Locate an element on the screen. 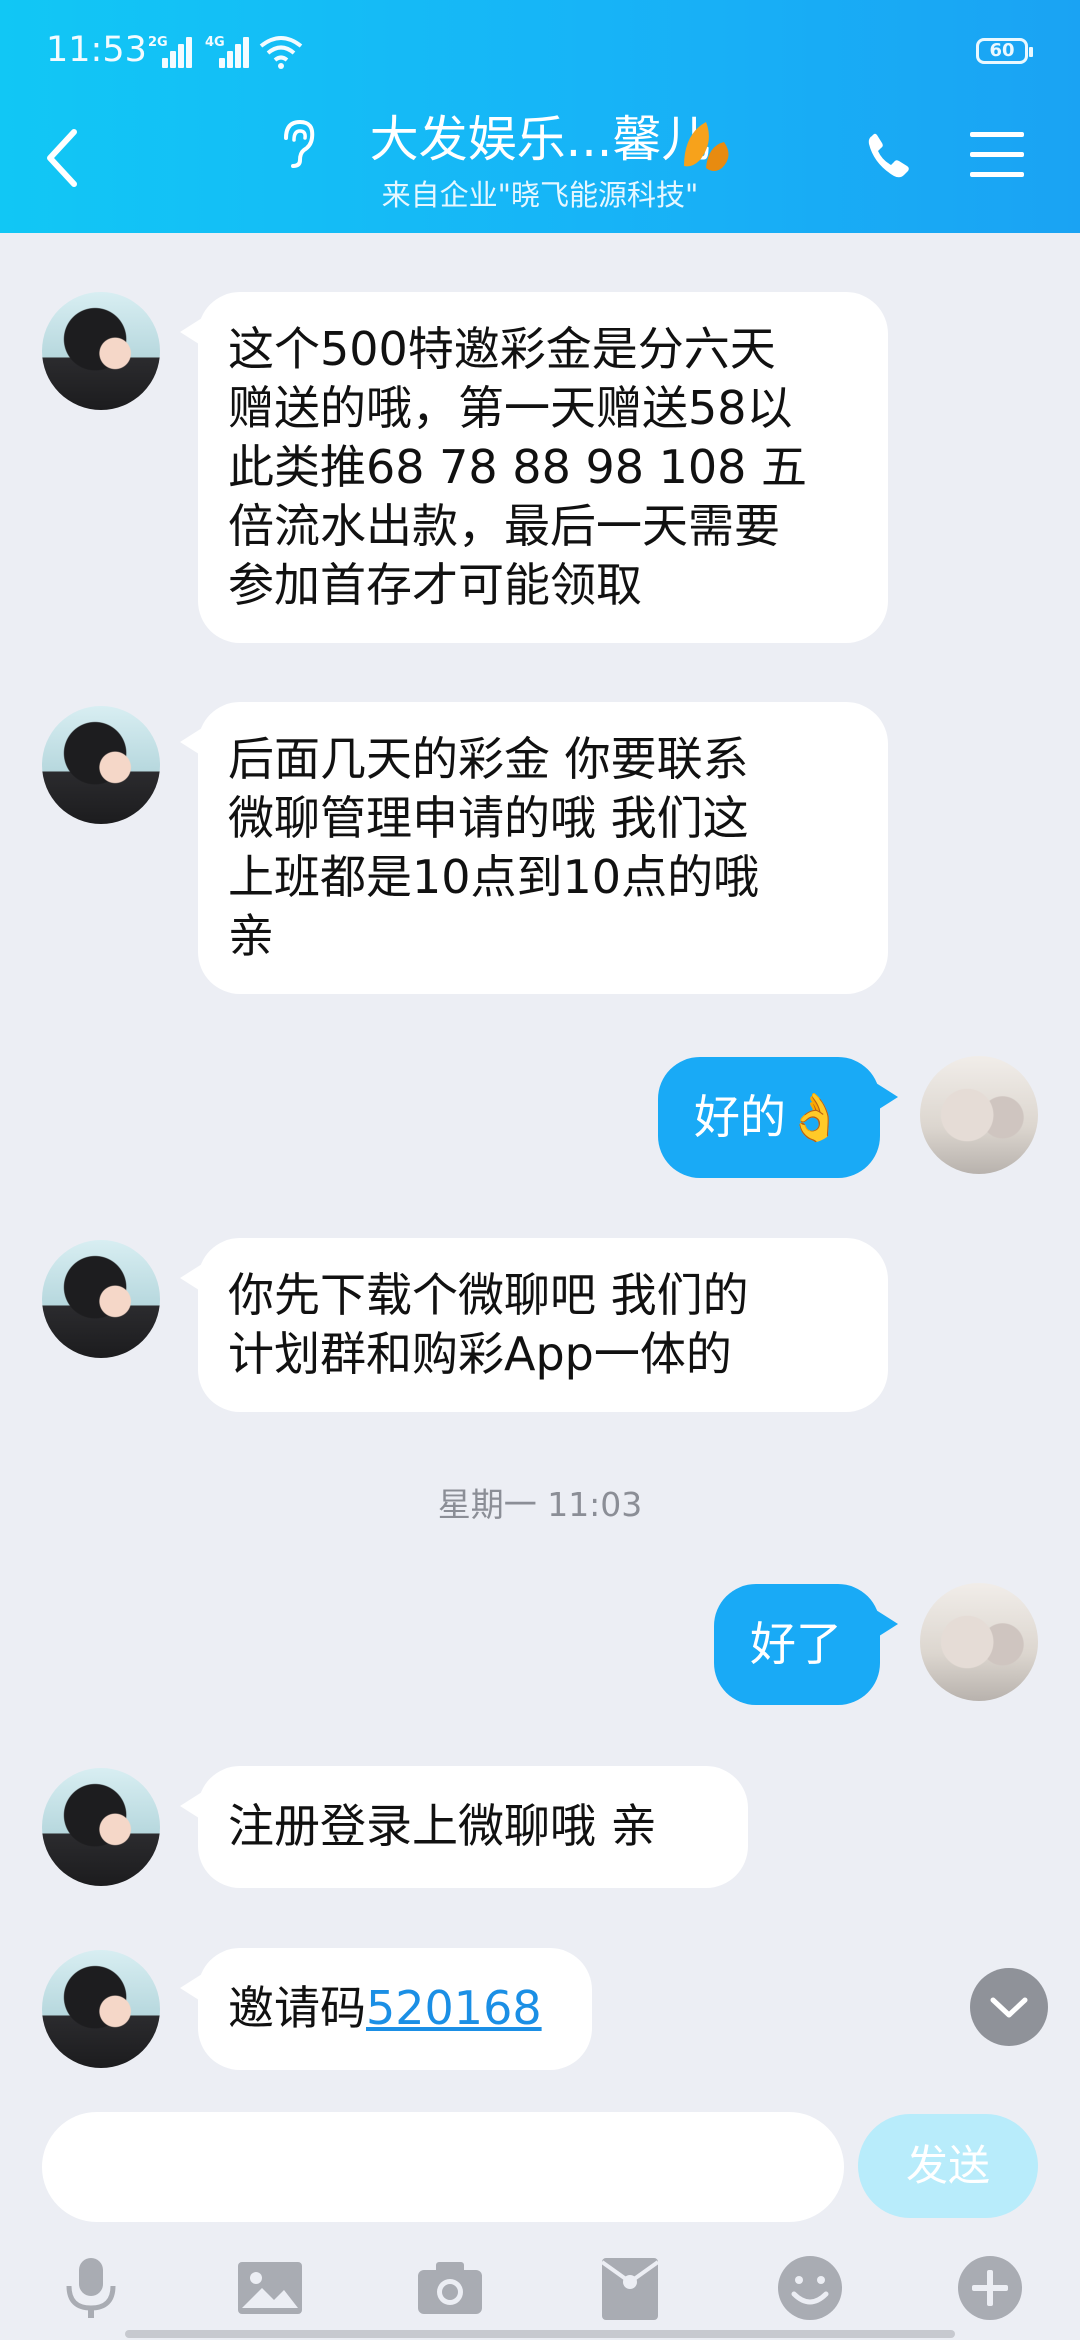  scroll-to-bottom-button is located at coordinates (1009, 2007).